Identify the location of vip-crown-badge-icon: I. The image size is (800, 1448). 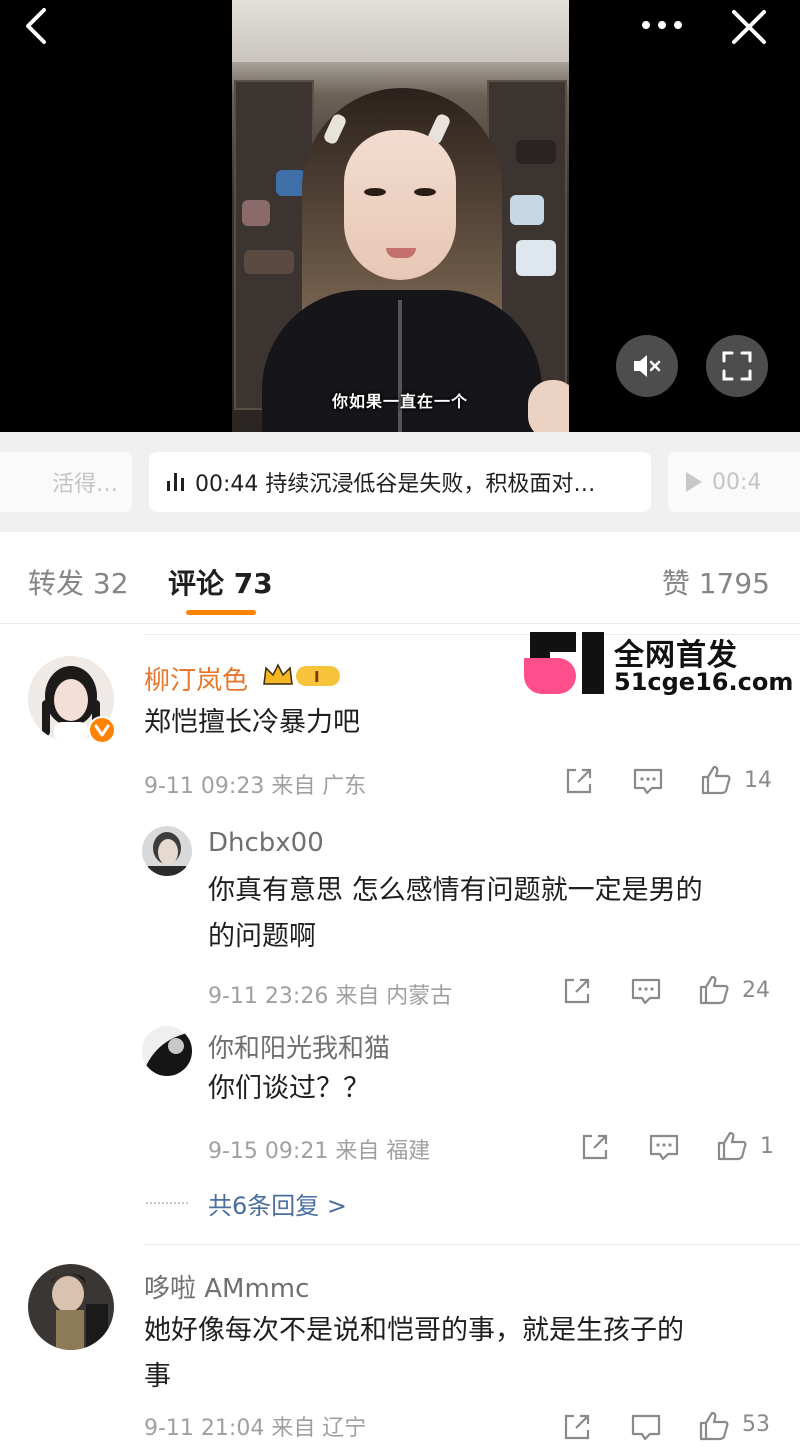
(303, 676).